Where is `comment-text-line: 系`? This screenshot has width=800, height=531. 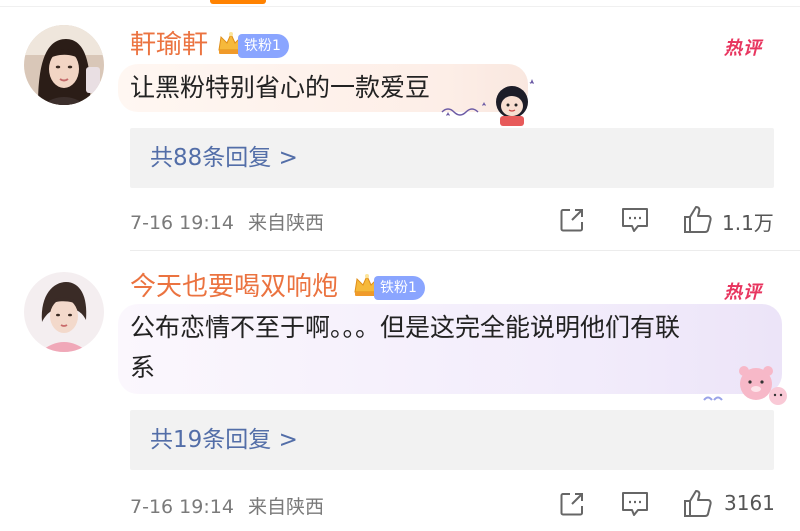
comment-text-line: 系 is located at coordinates (143, 367).